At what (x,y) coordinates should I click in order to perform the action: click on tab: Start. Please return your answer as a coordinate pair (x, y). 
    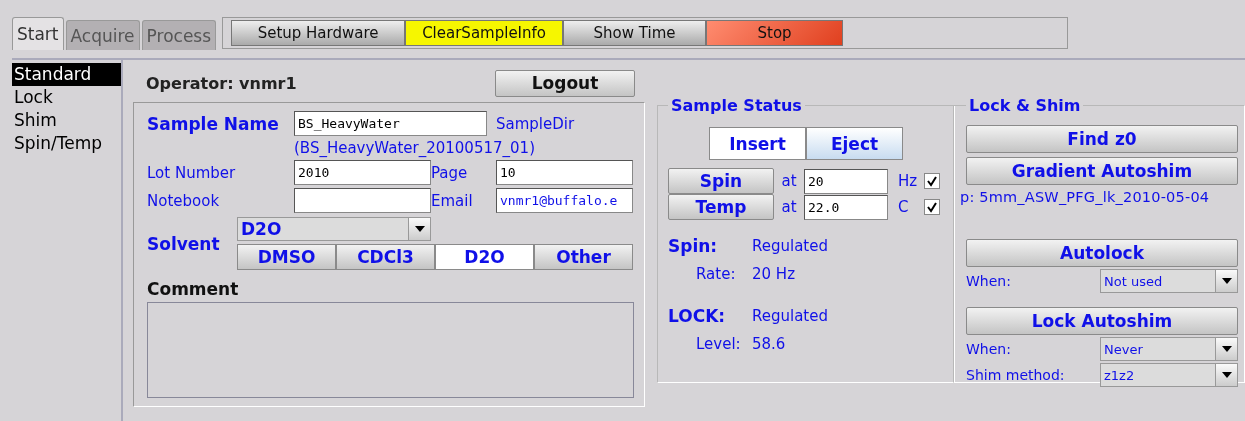
    Looking at the image, I should click on (38, 33).